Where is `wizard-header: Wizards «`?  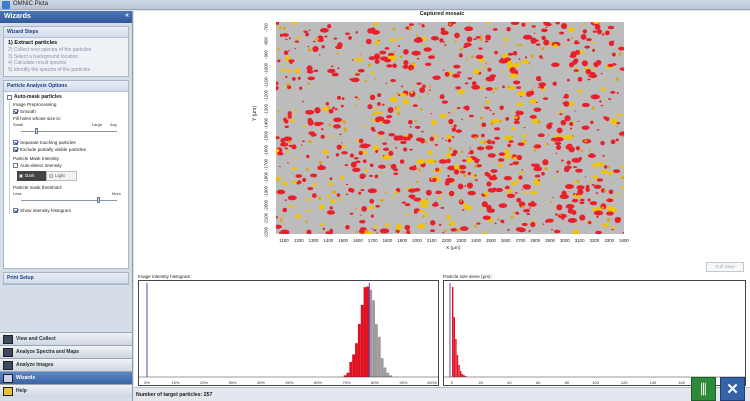
wizard-header: Wizards « is located at coordinates (66, 17).